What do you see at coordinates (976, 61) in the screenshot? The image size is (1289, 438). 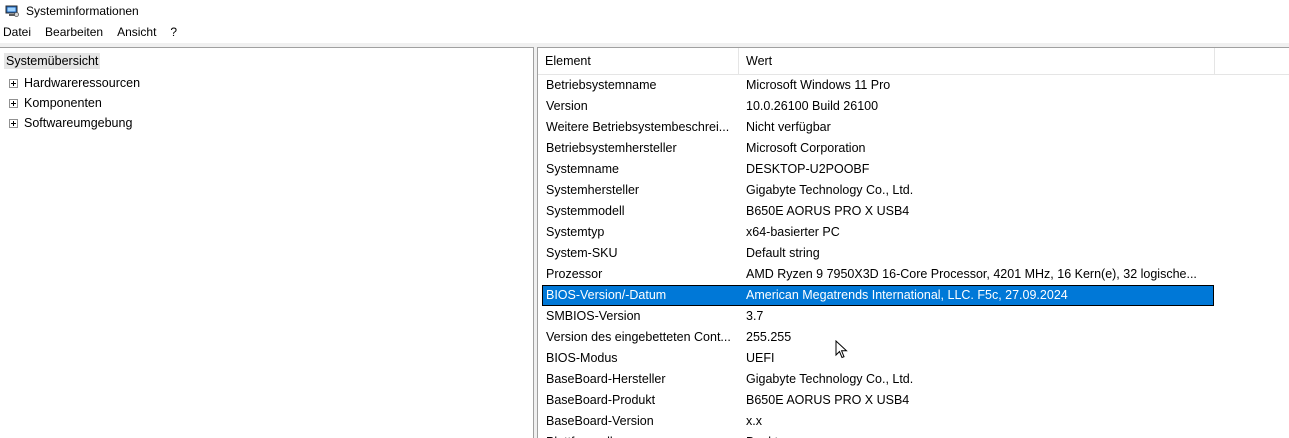 I see `column-header-value: Wert` at bounding box center [976, 61].